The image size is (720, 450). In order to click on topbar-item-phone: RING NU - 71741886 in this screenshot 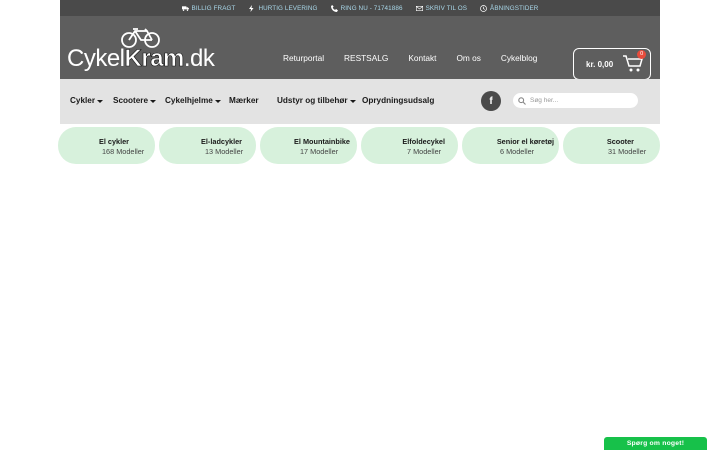, I will do `click(366, 8)`.